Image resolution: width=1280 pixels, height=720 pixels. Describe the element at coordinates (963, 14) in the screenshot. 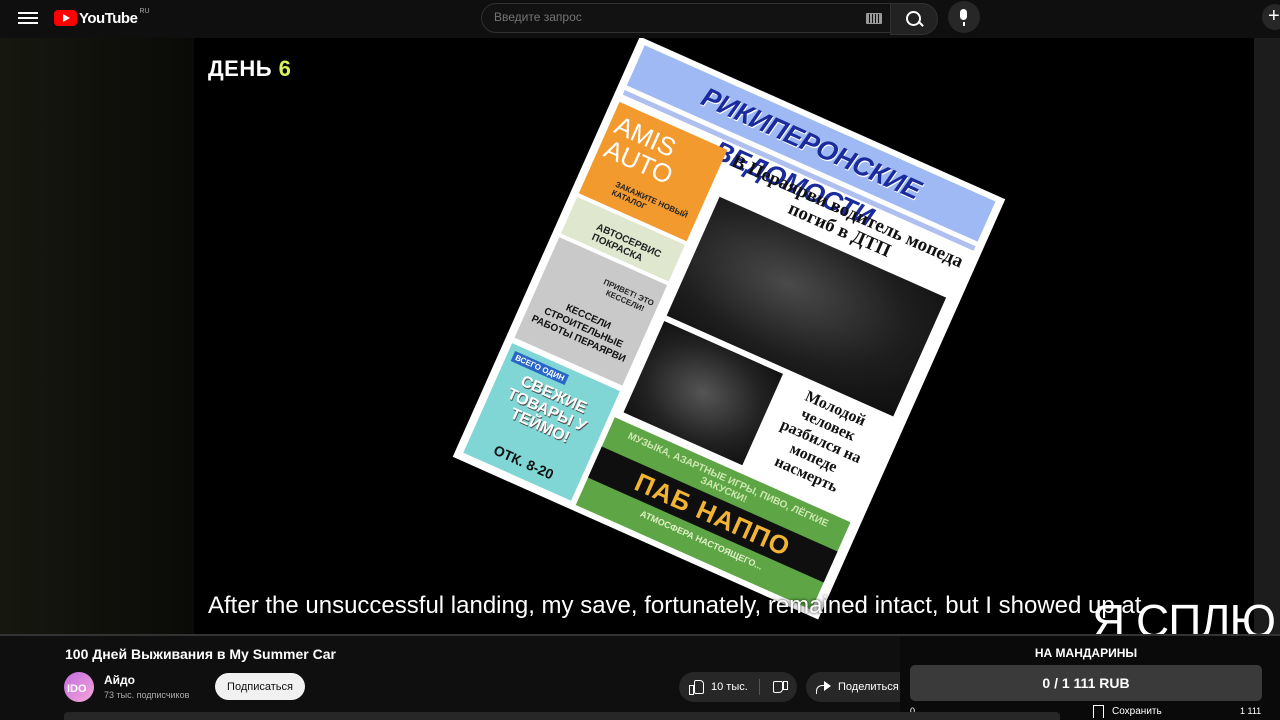

I see `mic-icon` at that location.